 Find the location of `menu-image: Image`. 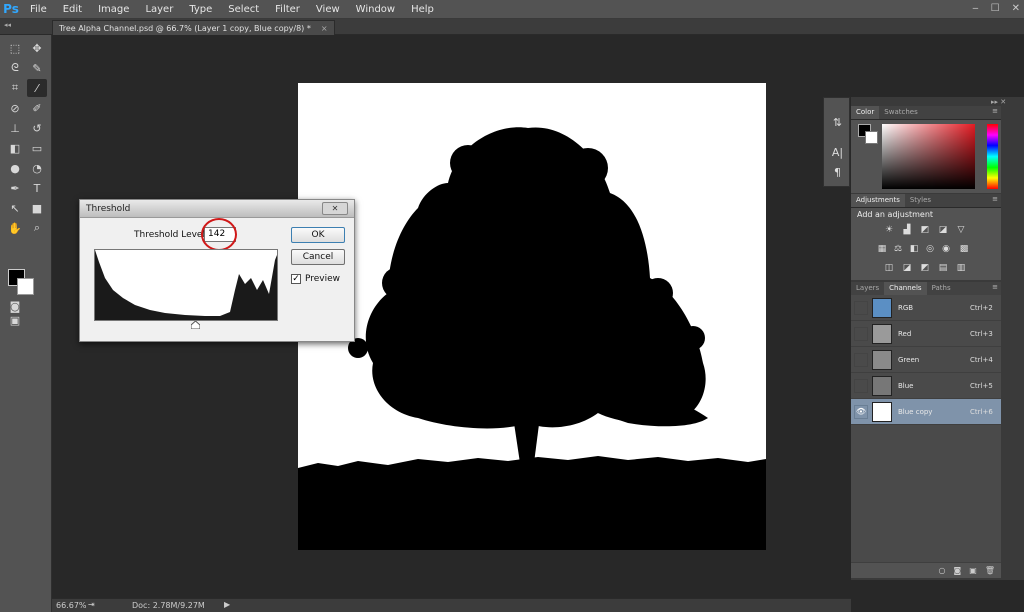

menu-image: Image is located at coordinates (113, 9).